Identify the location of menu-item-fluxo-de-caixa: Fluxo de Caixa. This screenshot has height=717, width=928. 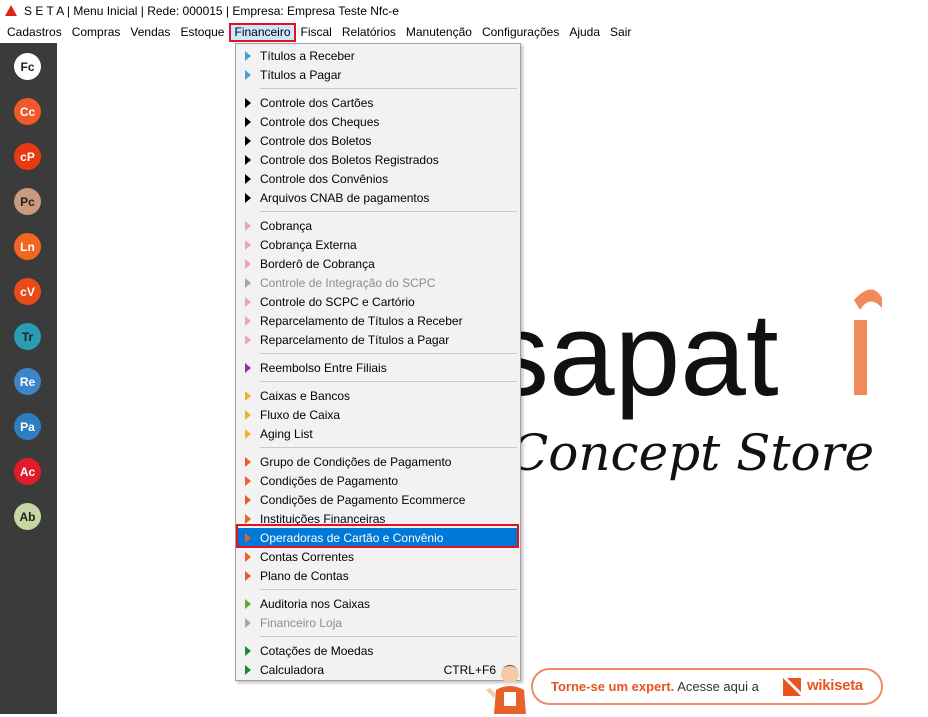
(378, 414).